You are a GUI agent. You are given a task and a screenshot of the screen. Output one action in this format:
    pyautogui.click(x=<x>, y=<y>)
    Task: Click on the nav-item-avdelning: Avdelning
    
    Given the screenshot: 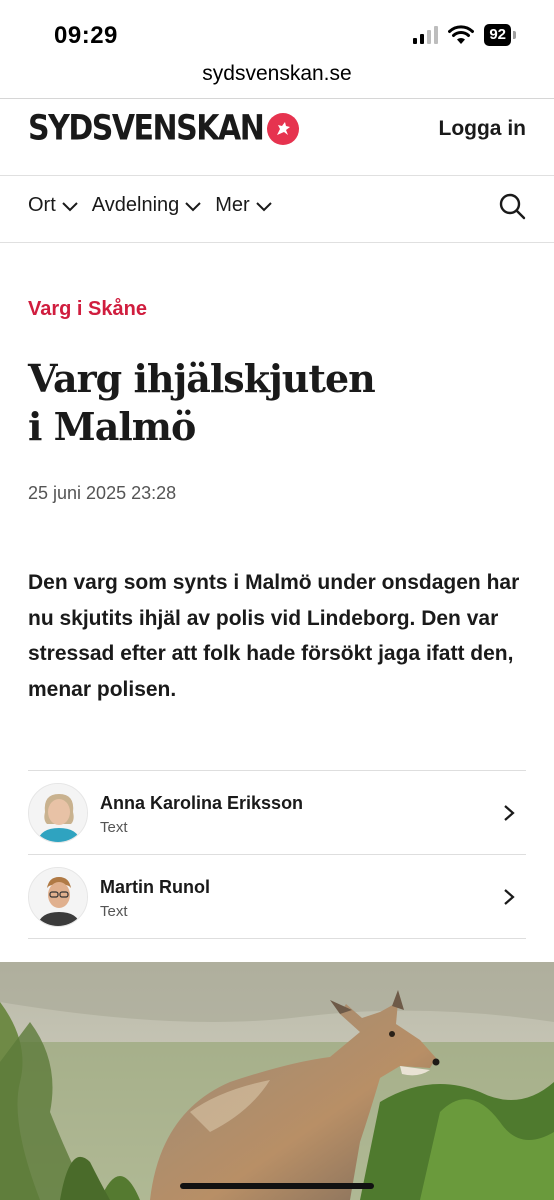 What is the action you would take?
    pyautogui.click(x=147, y=205)
    